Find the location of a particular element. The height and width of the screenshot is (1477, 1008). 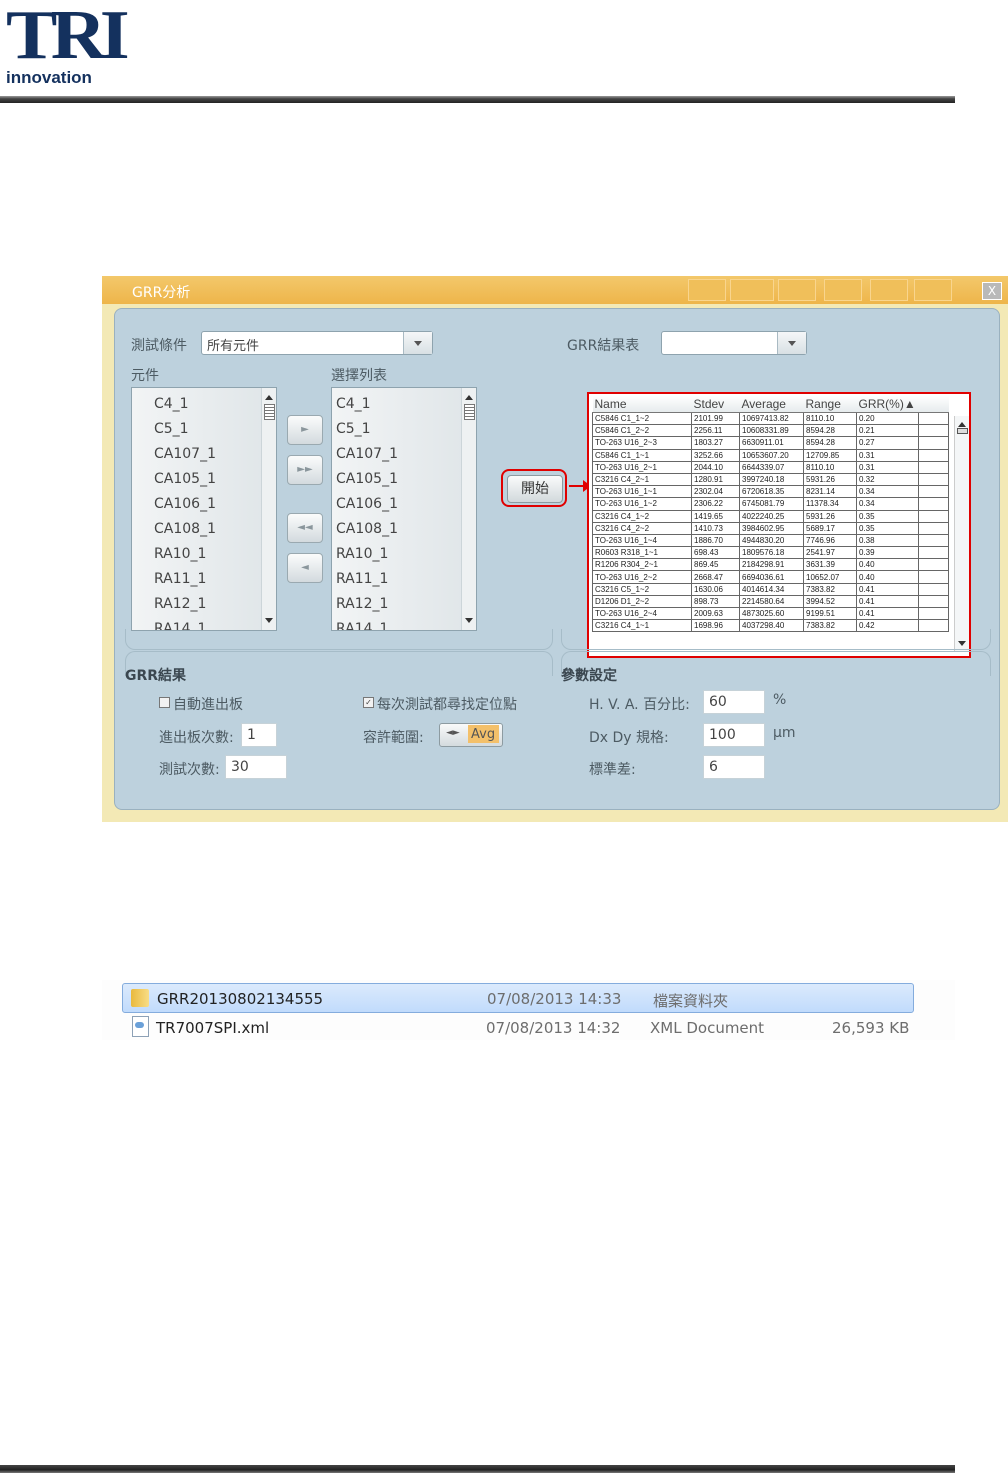

table-cell: 3631.39 is located at coordinates (830, 565).